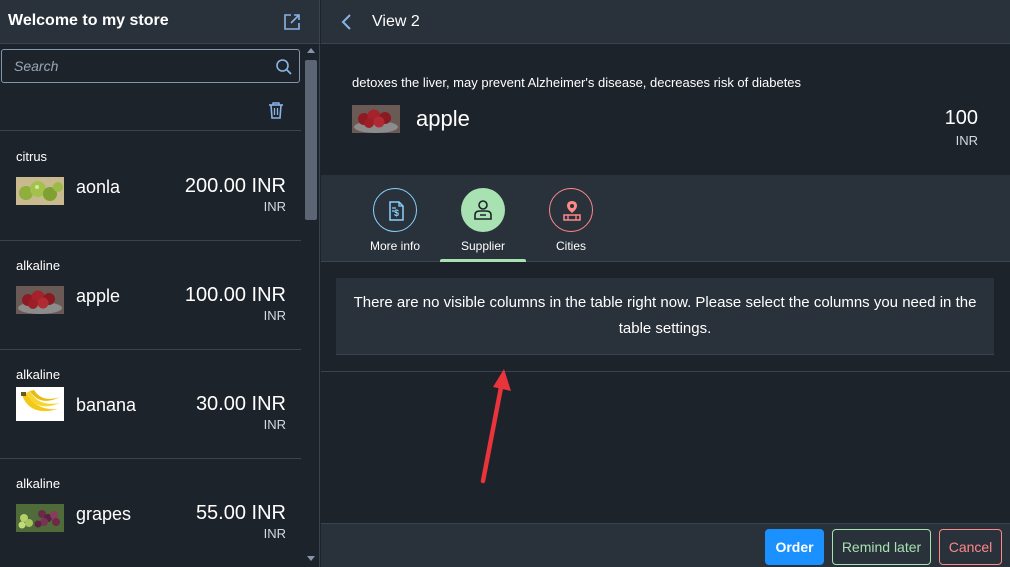  Describe the element at coordinates (106, 405) in the screenshot. I see `item-name: banana` at that location.